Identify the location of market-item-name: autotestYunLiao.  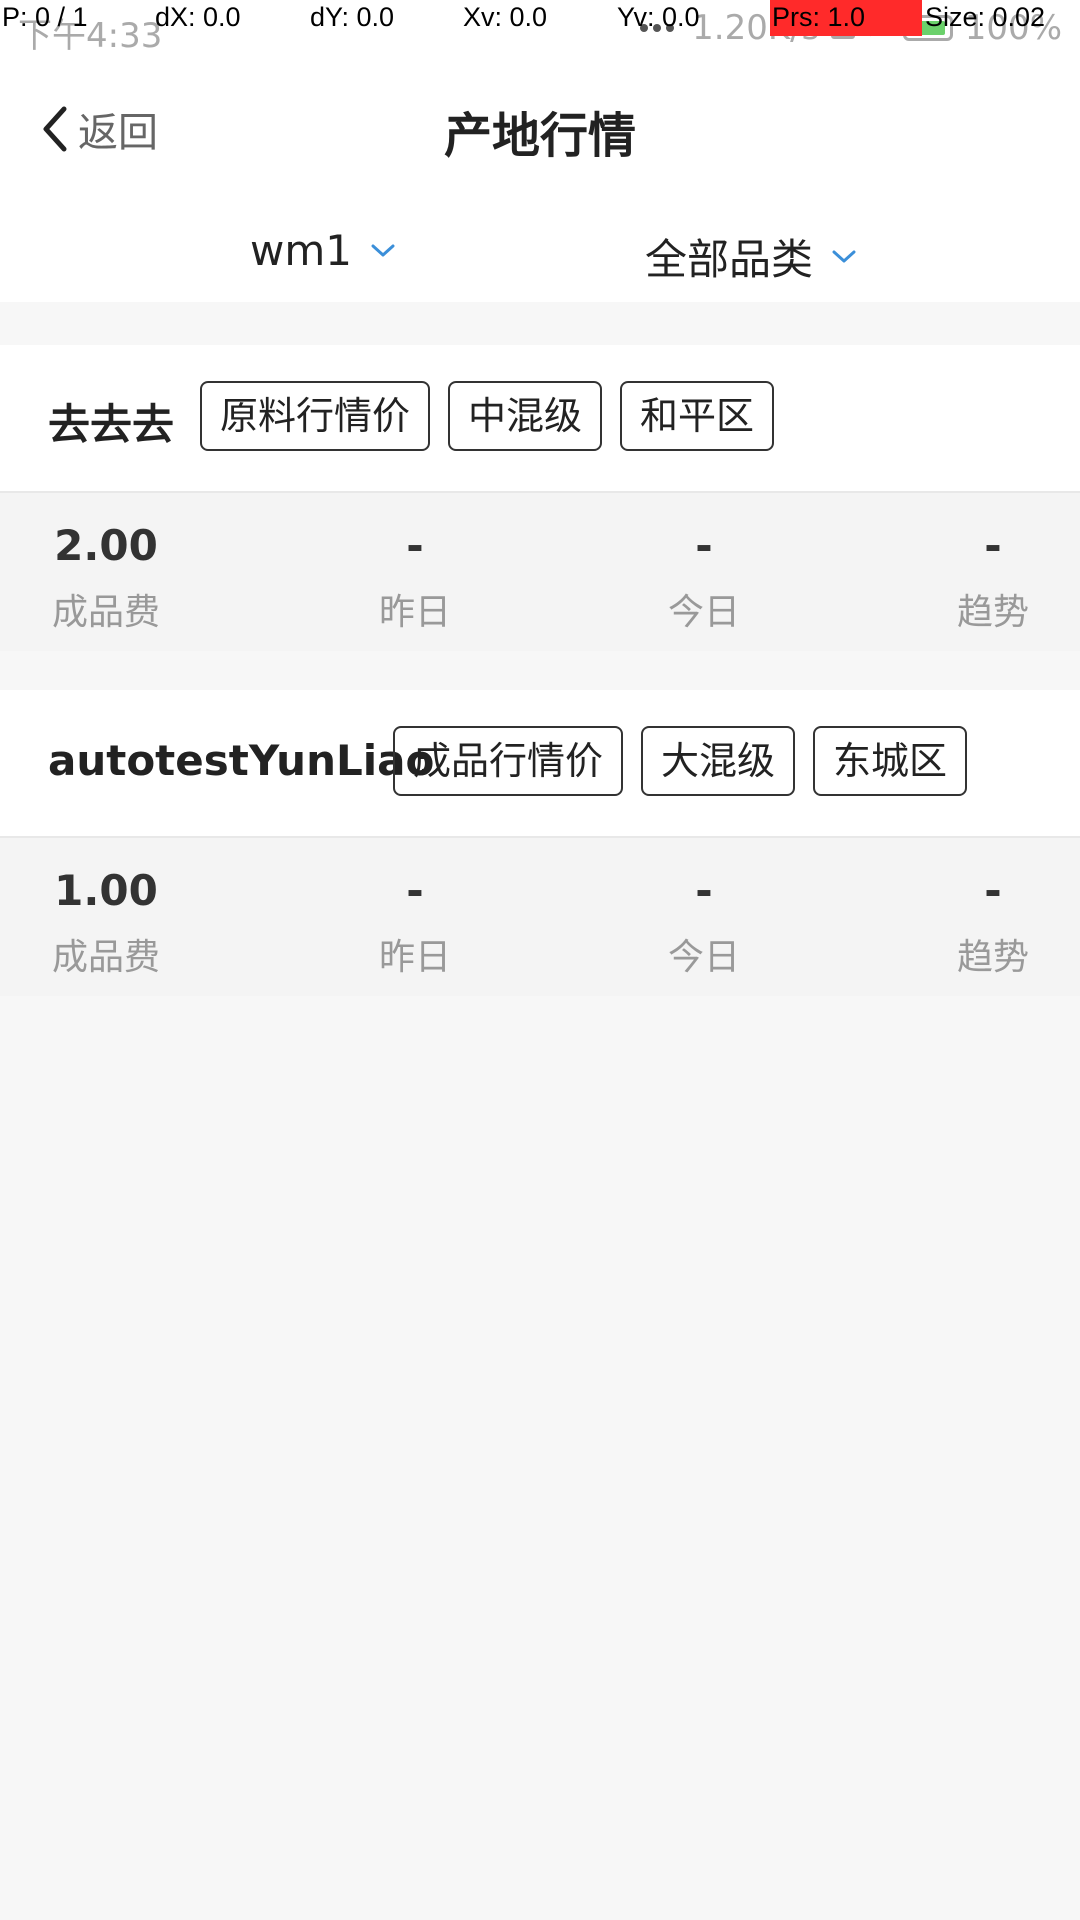
(241, 760).